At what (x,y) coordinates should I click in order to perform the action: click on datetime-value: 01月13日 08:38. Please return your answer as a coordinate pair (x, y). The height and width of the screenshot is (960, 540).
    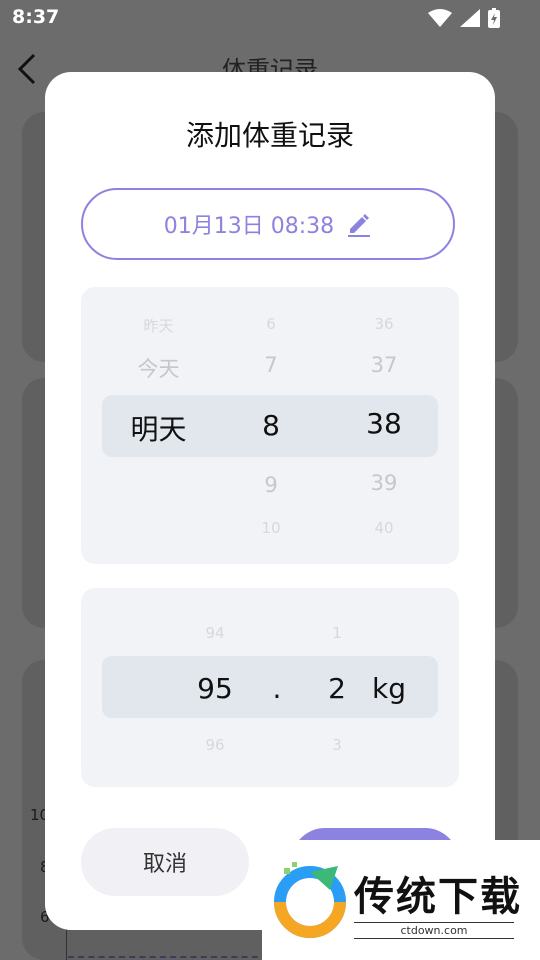
    Looking at the image, I should click on (249, 226).